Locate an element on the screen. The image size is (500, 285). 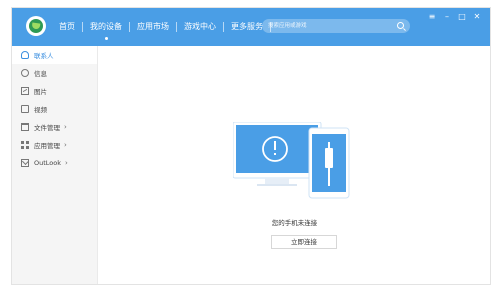
search-icon is located at coordinates (400, 25).